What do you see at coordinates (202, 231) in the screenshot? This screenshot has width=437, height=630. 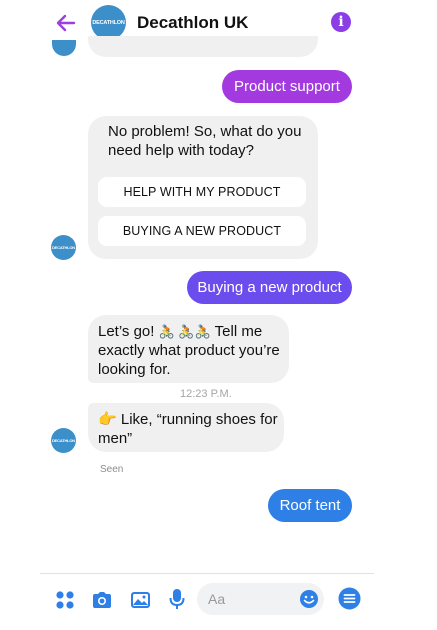 I see `quick-reply-buying-new-product: BUYING A NEW PRODUCT` at bounding box center [202, 231].